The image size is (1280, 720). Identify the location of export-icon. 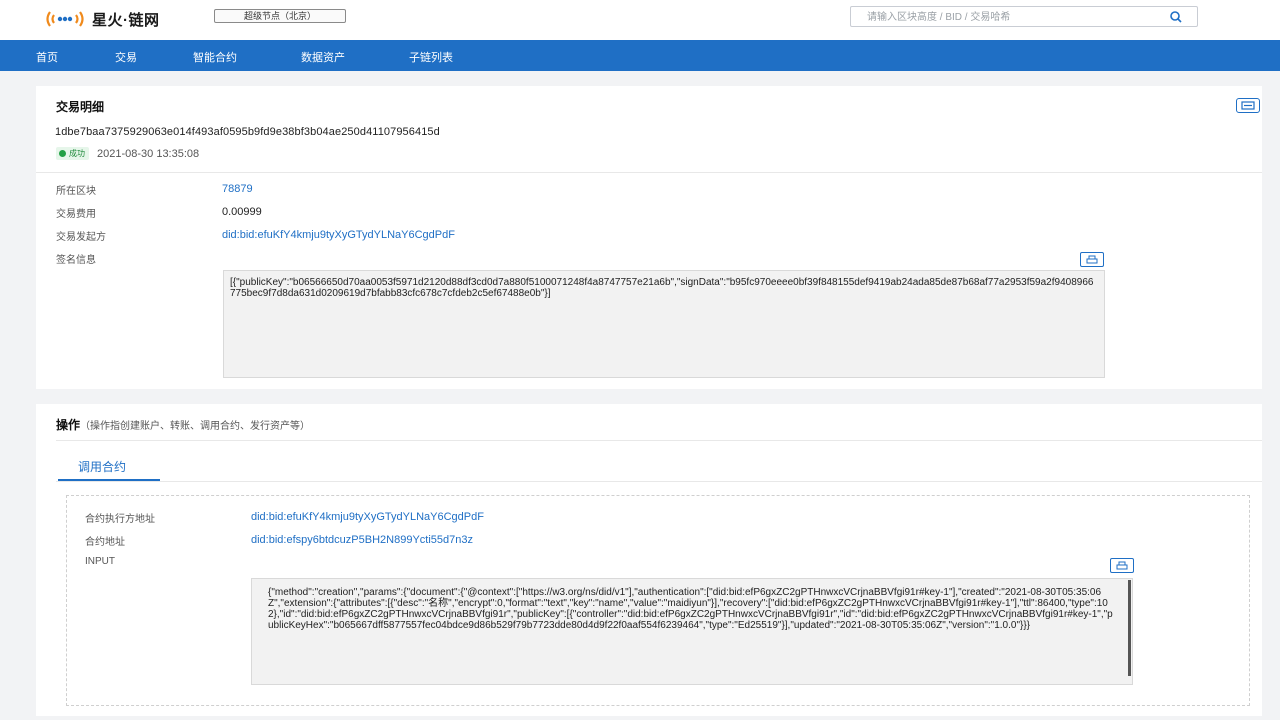
(1248, 105).